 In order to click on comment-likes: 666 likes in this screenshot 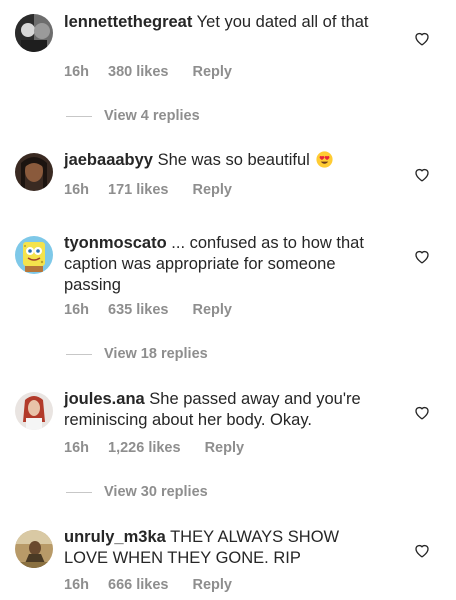, I will do `click(138, 585)`.